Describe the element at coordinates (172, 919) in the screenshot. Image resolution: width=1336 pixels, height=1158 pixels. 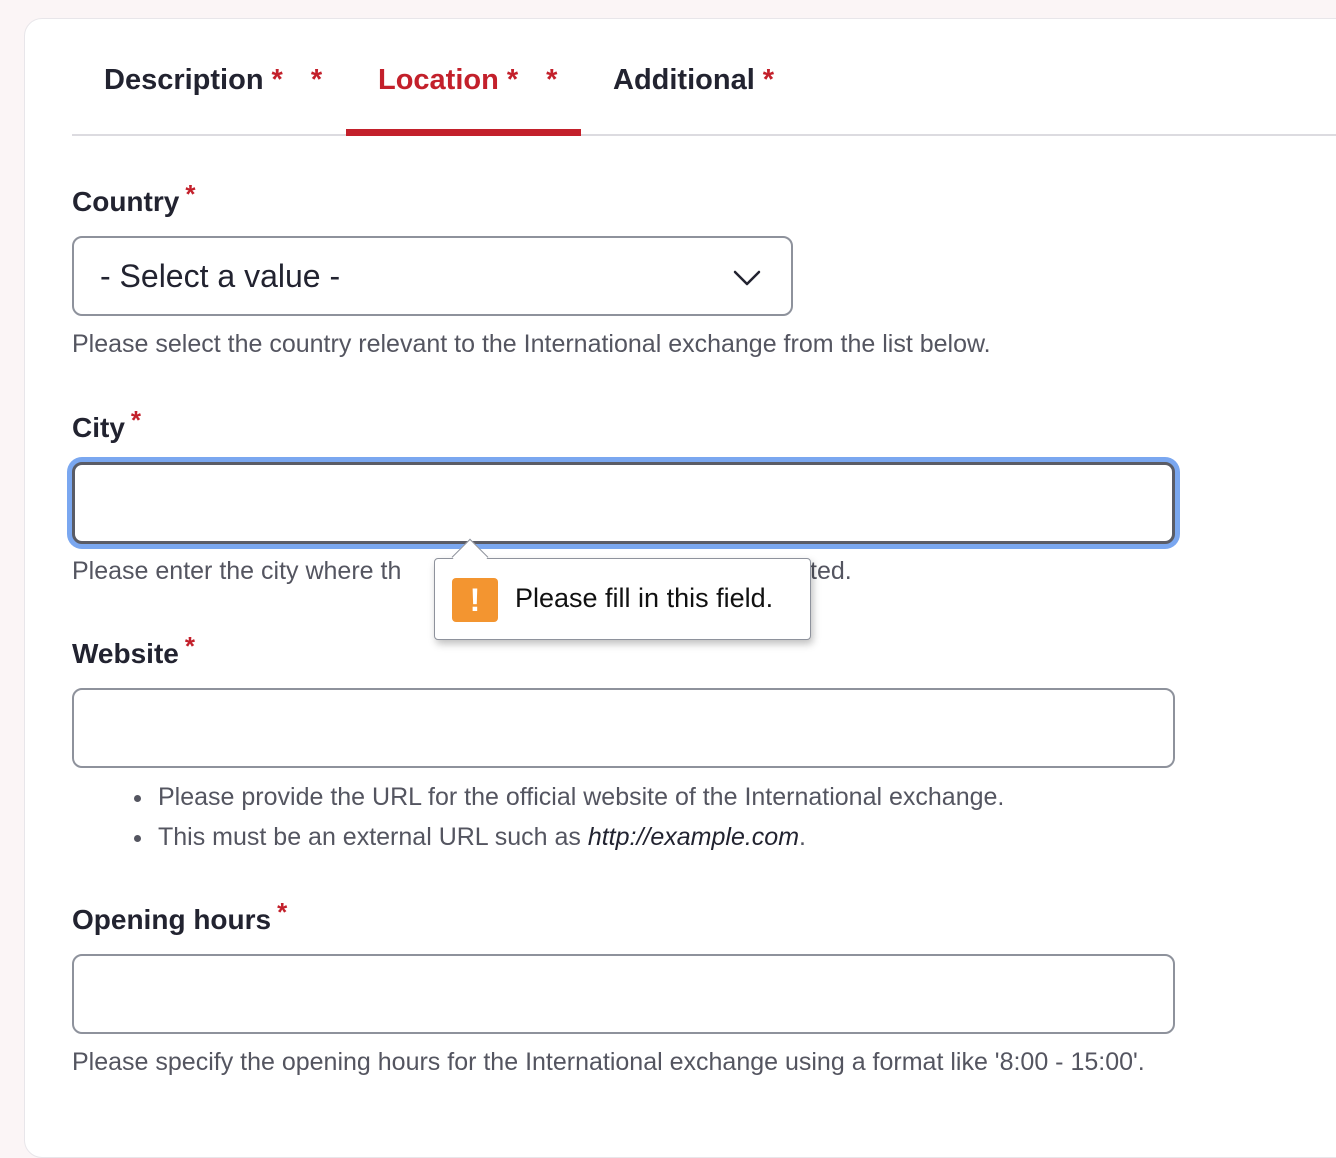
I see `opening-hours-label-text: Opening hours` at that location.